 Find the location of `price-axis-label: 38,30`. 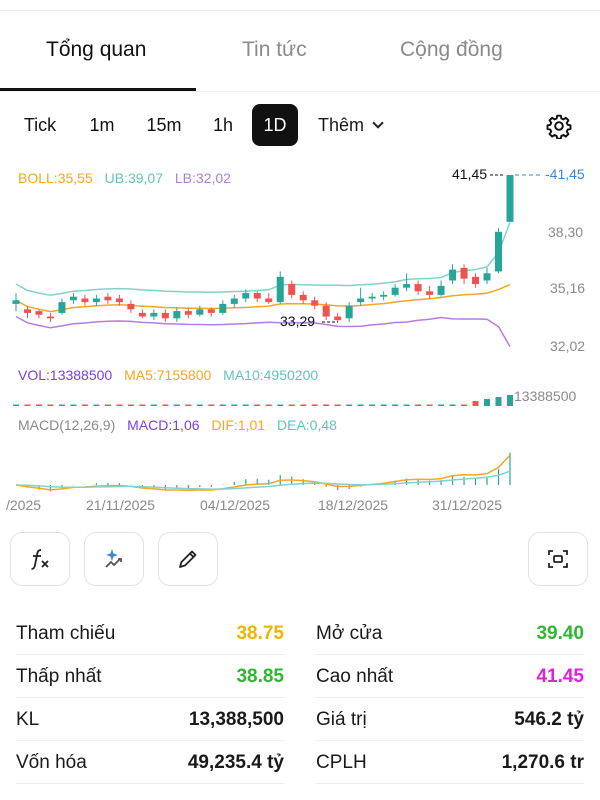

price-axis-label: 38,30 is located at coordinates (565, 232).